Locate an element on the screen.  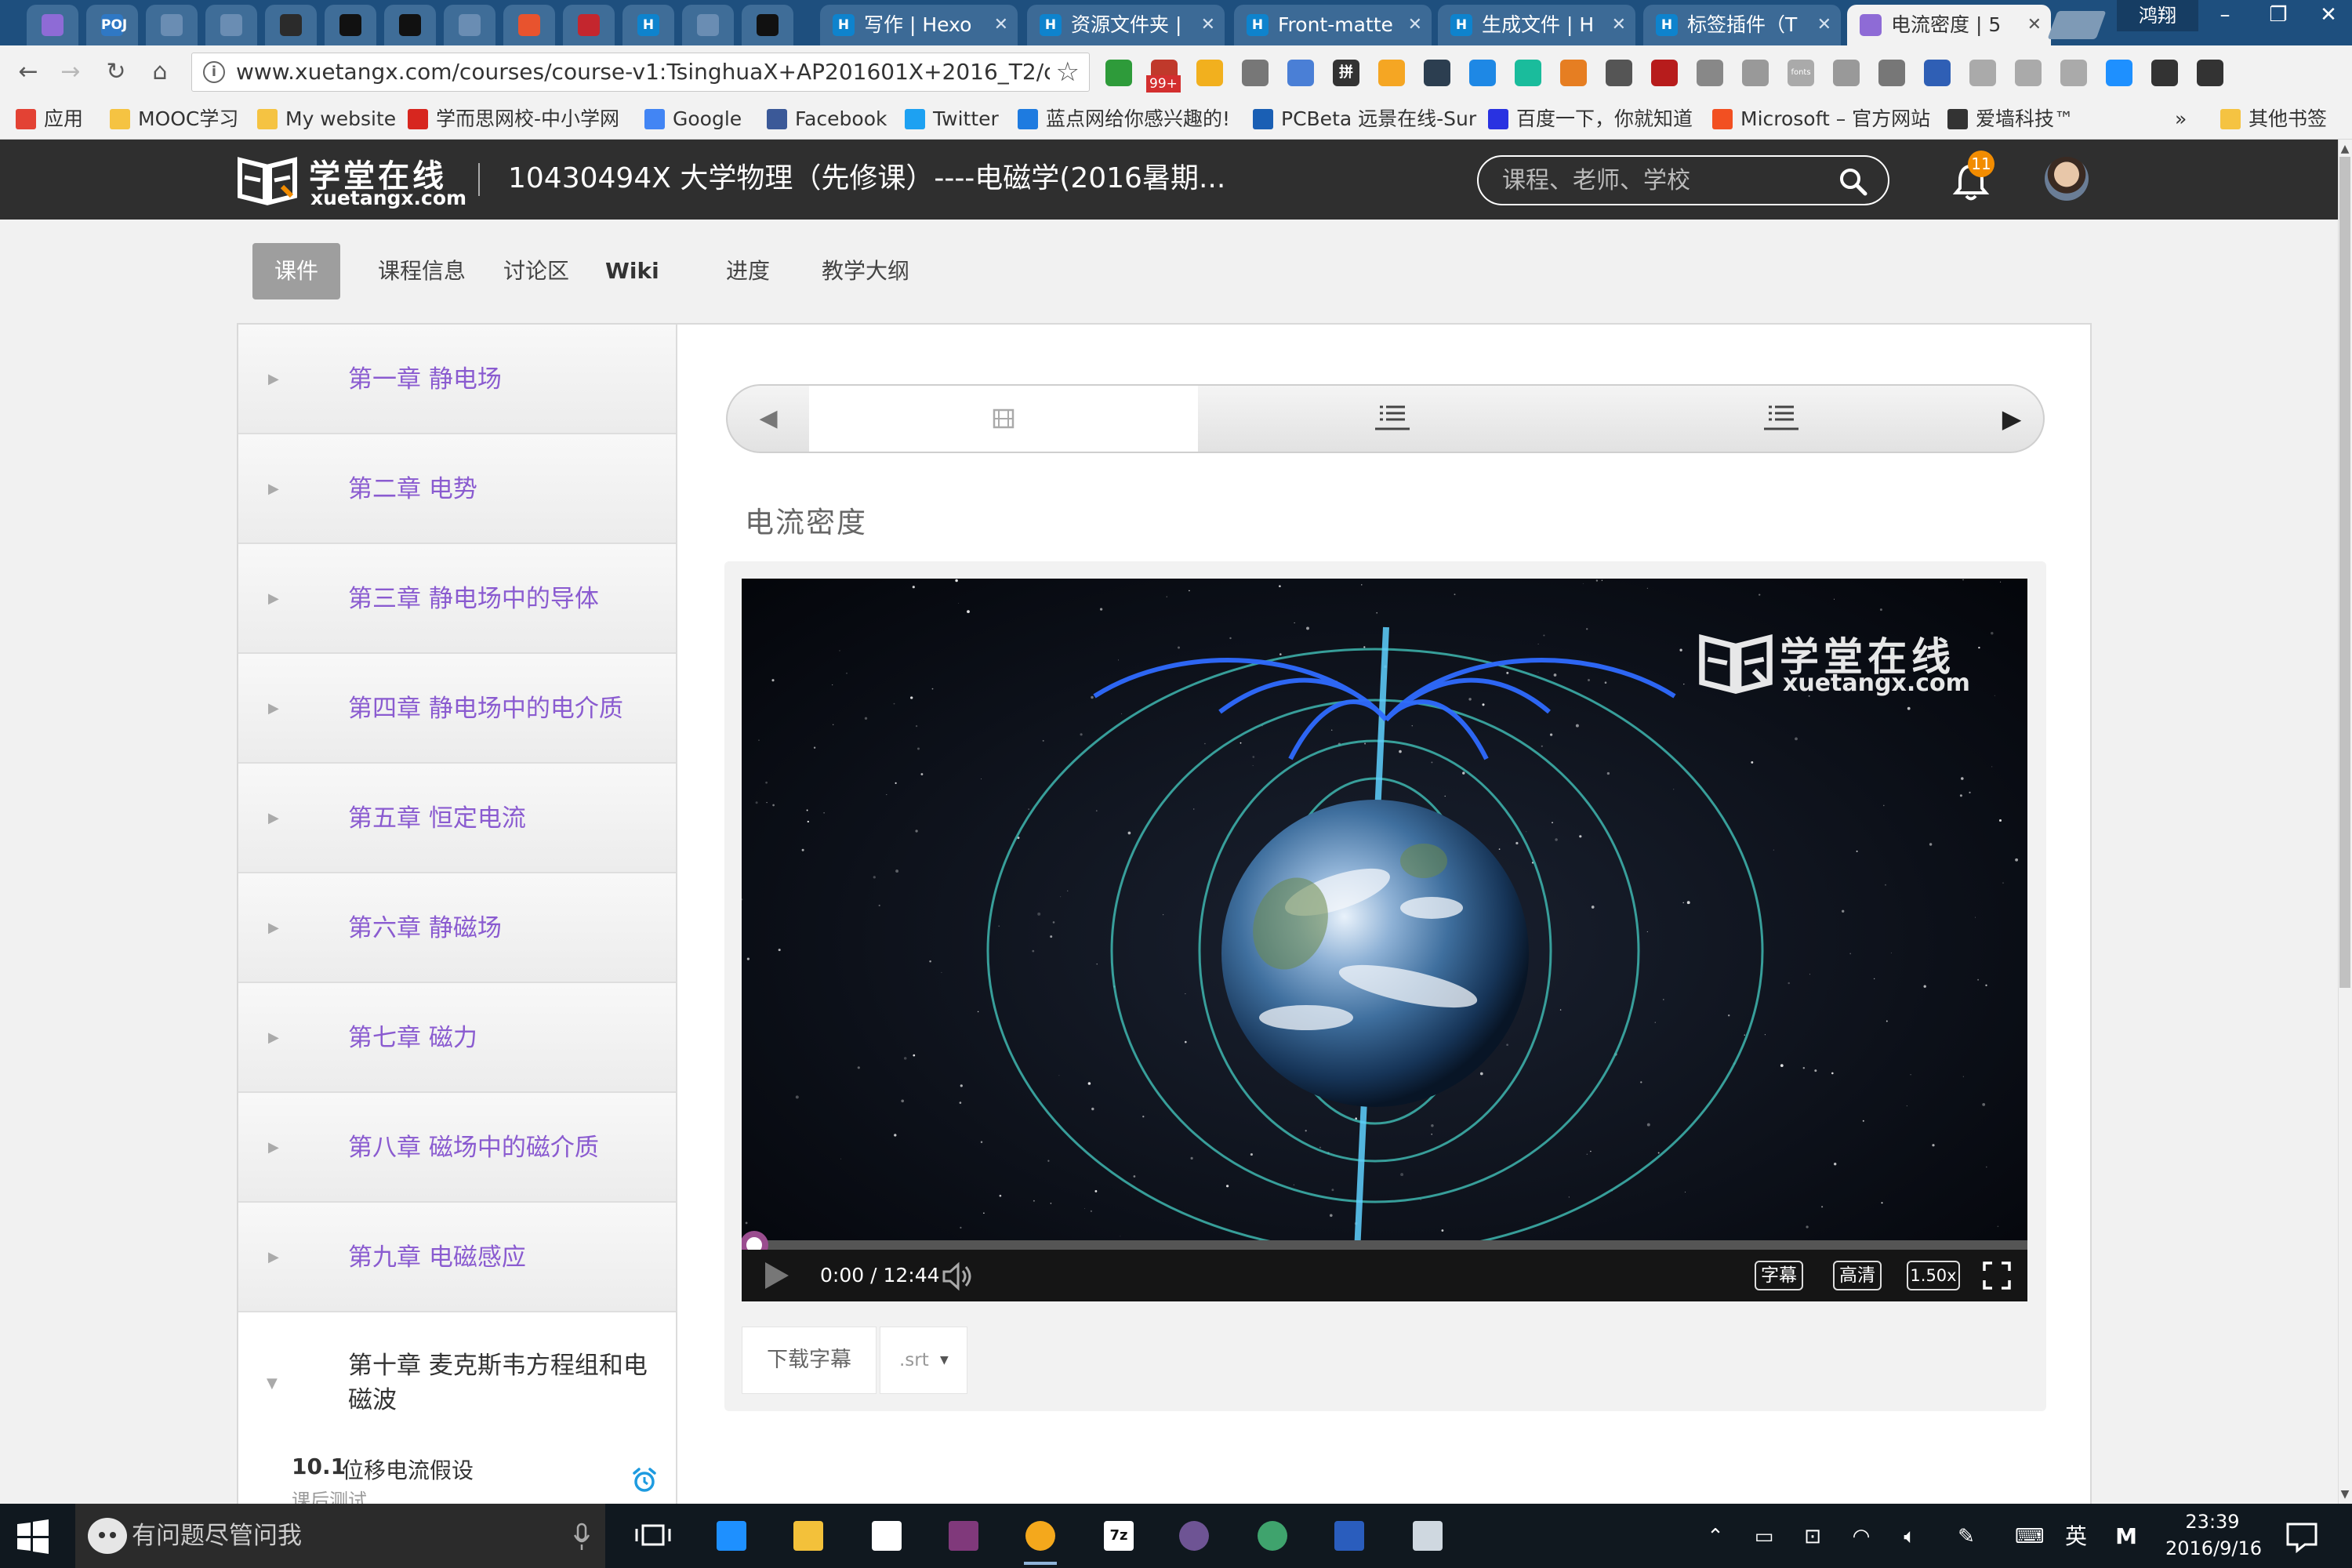
reload-button: ↻ is located at coordinates (116, 72).